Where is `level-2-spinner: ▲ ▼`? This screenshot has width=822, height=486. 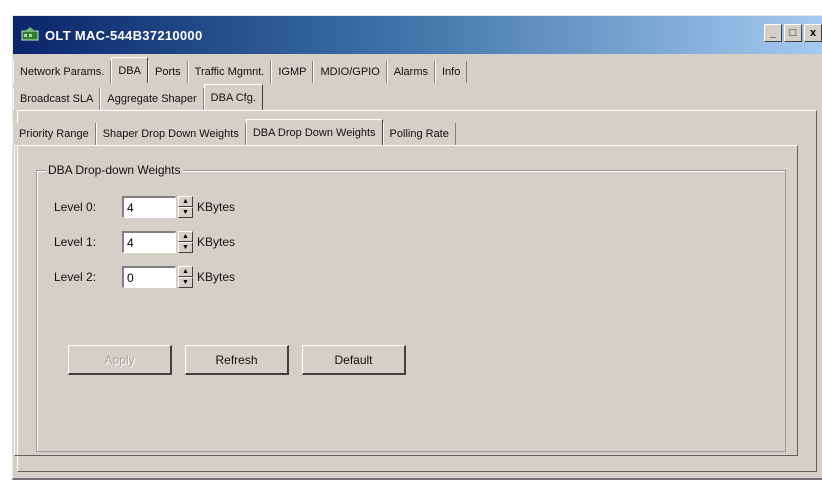 level-2-spinner: ▲ ▼ is located at coordinates (185, 277).